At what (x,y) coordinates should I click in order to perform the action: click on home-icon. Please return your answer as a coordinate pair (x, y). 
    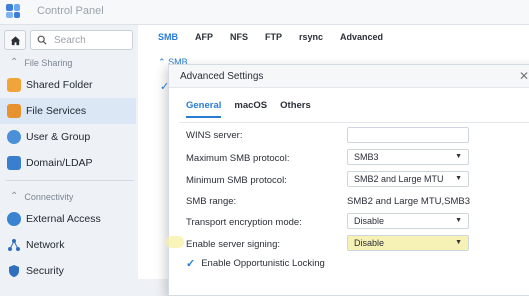
    Looking at the image, I should click on (15, 40).